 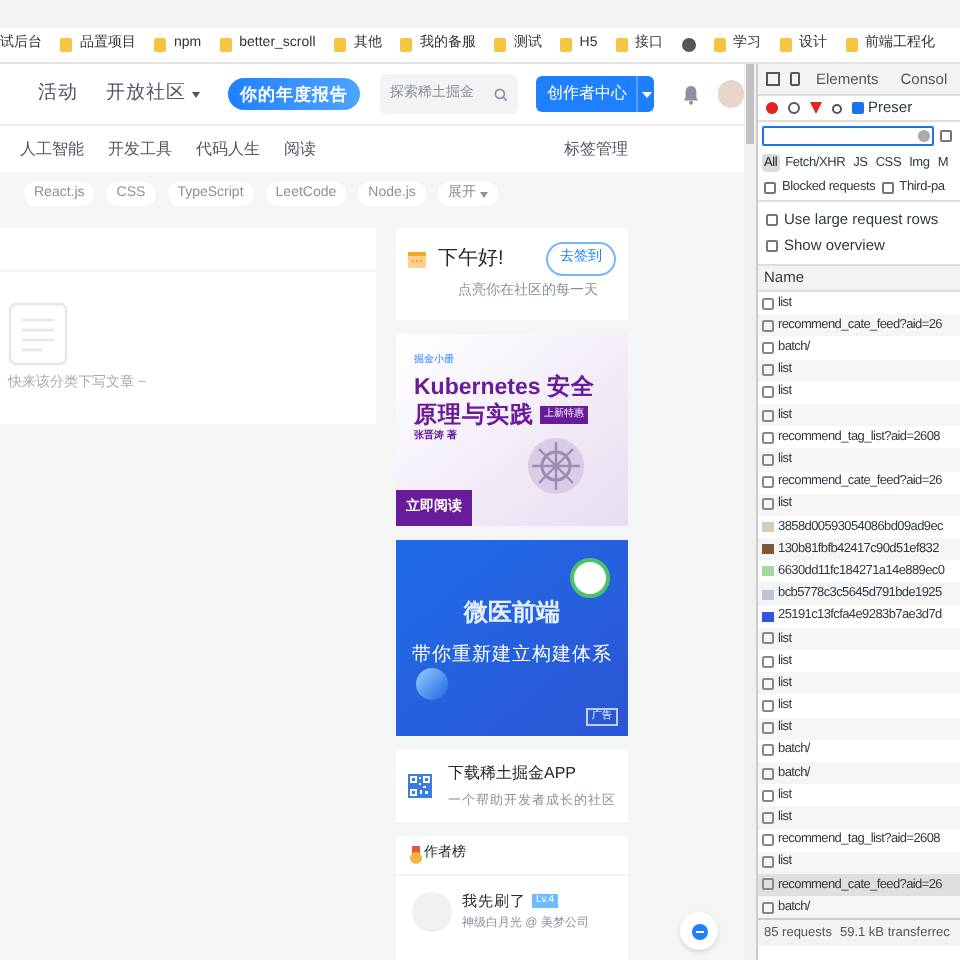 What do you see at coordinates (416, 855) in the screenshot?
I see `medal-icon` at bounding box center [416, 855].